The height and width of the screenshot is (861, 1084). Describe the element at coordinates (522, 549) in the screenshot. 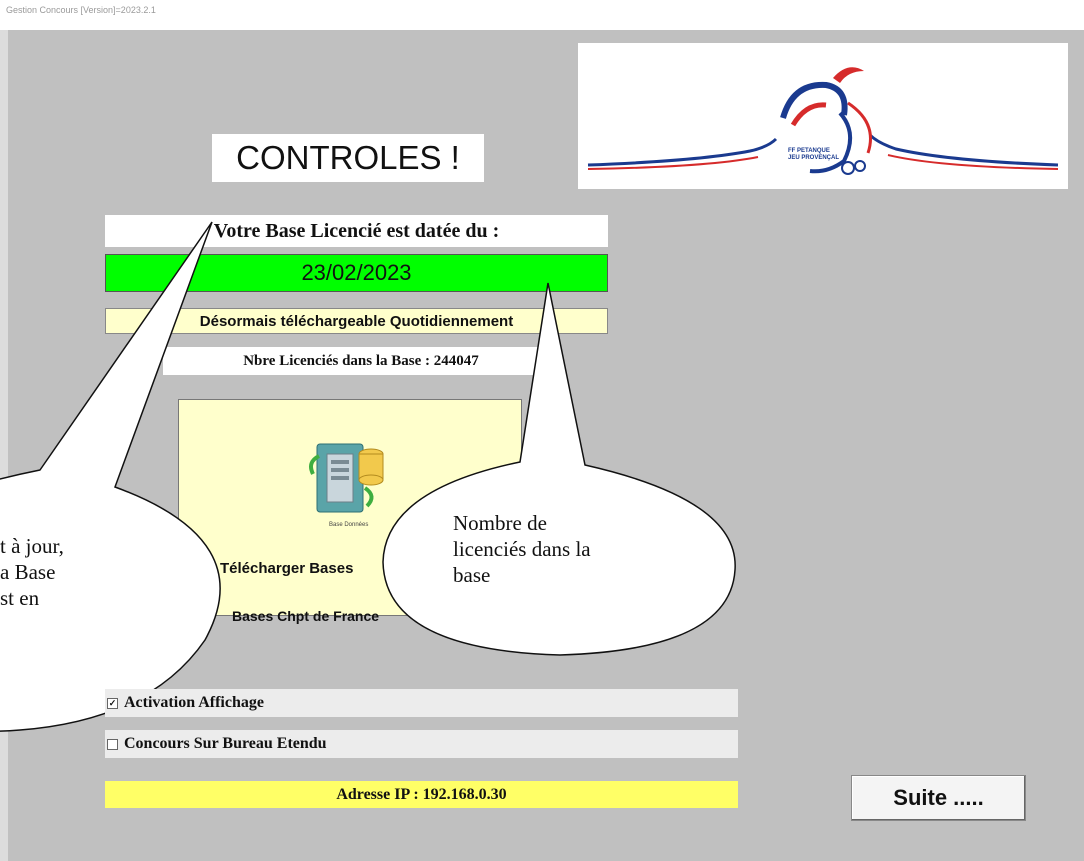

I see `callout-right-line2: licenciés dans la` at that location.